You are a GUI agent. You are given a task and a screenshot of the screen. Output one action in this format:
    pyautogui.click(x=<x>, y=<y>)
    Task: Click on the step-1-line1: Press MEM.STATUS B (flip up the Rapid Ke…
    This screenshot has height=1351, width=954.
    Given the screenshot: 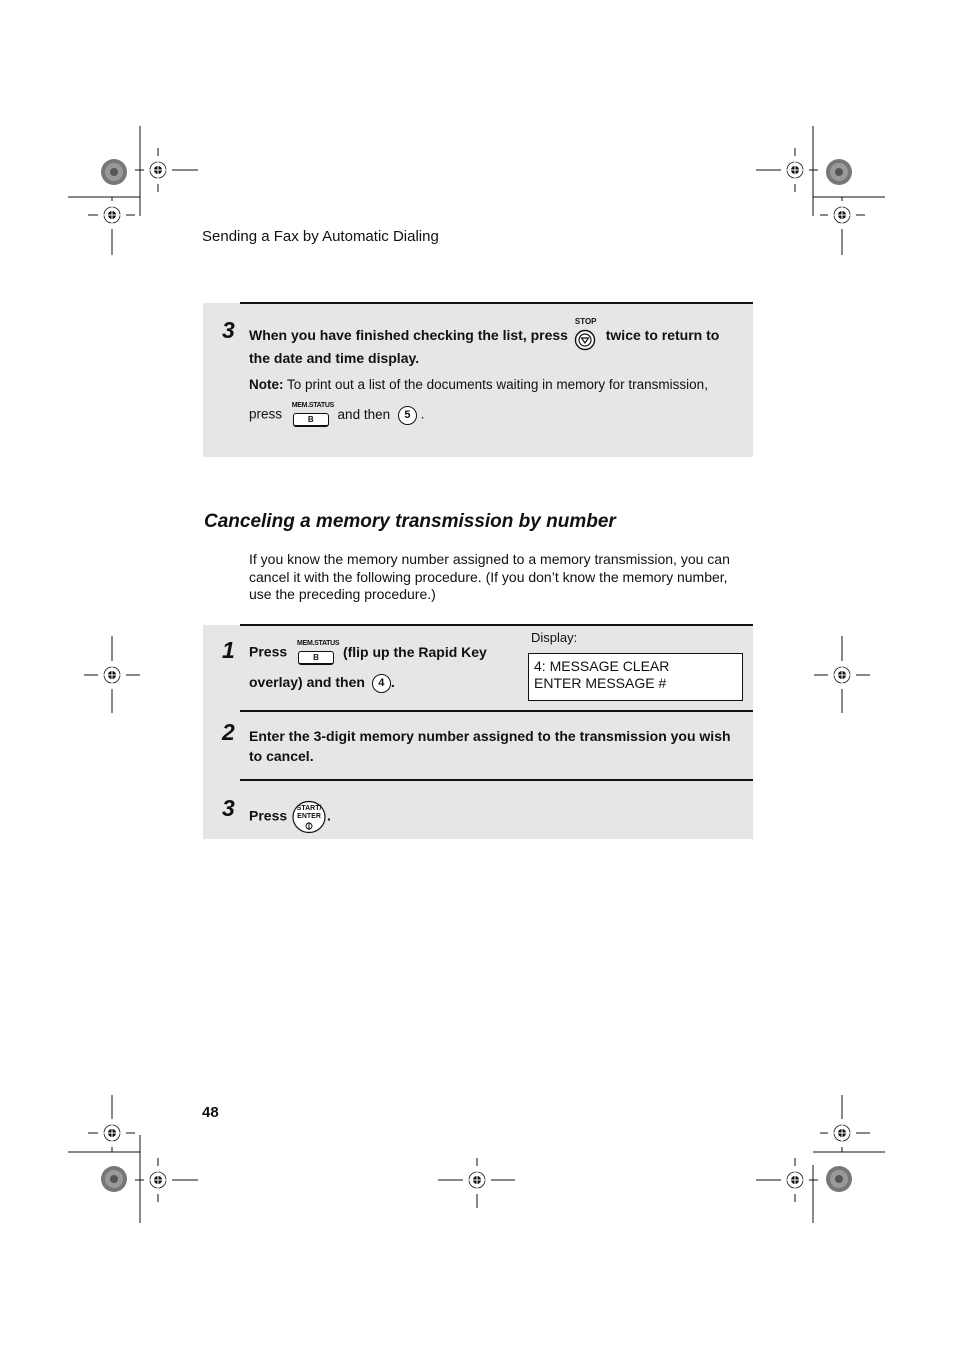 What is the action you would take?
    pyautogui.click(x=368, y=652)
    